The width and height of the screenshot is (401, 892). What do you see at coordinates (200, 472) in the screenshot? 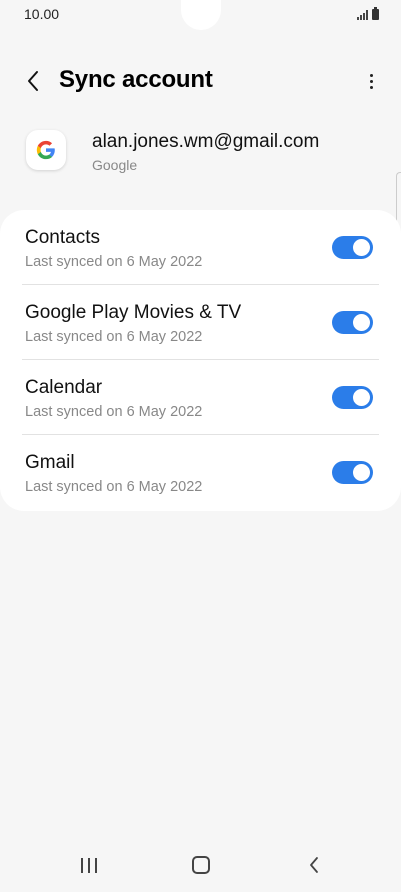
I see `sync-item-gmail: Gmail Last synced on 6 May 2022` at bounding box center [200, 472].